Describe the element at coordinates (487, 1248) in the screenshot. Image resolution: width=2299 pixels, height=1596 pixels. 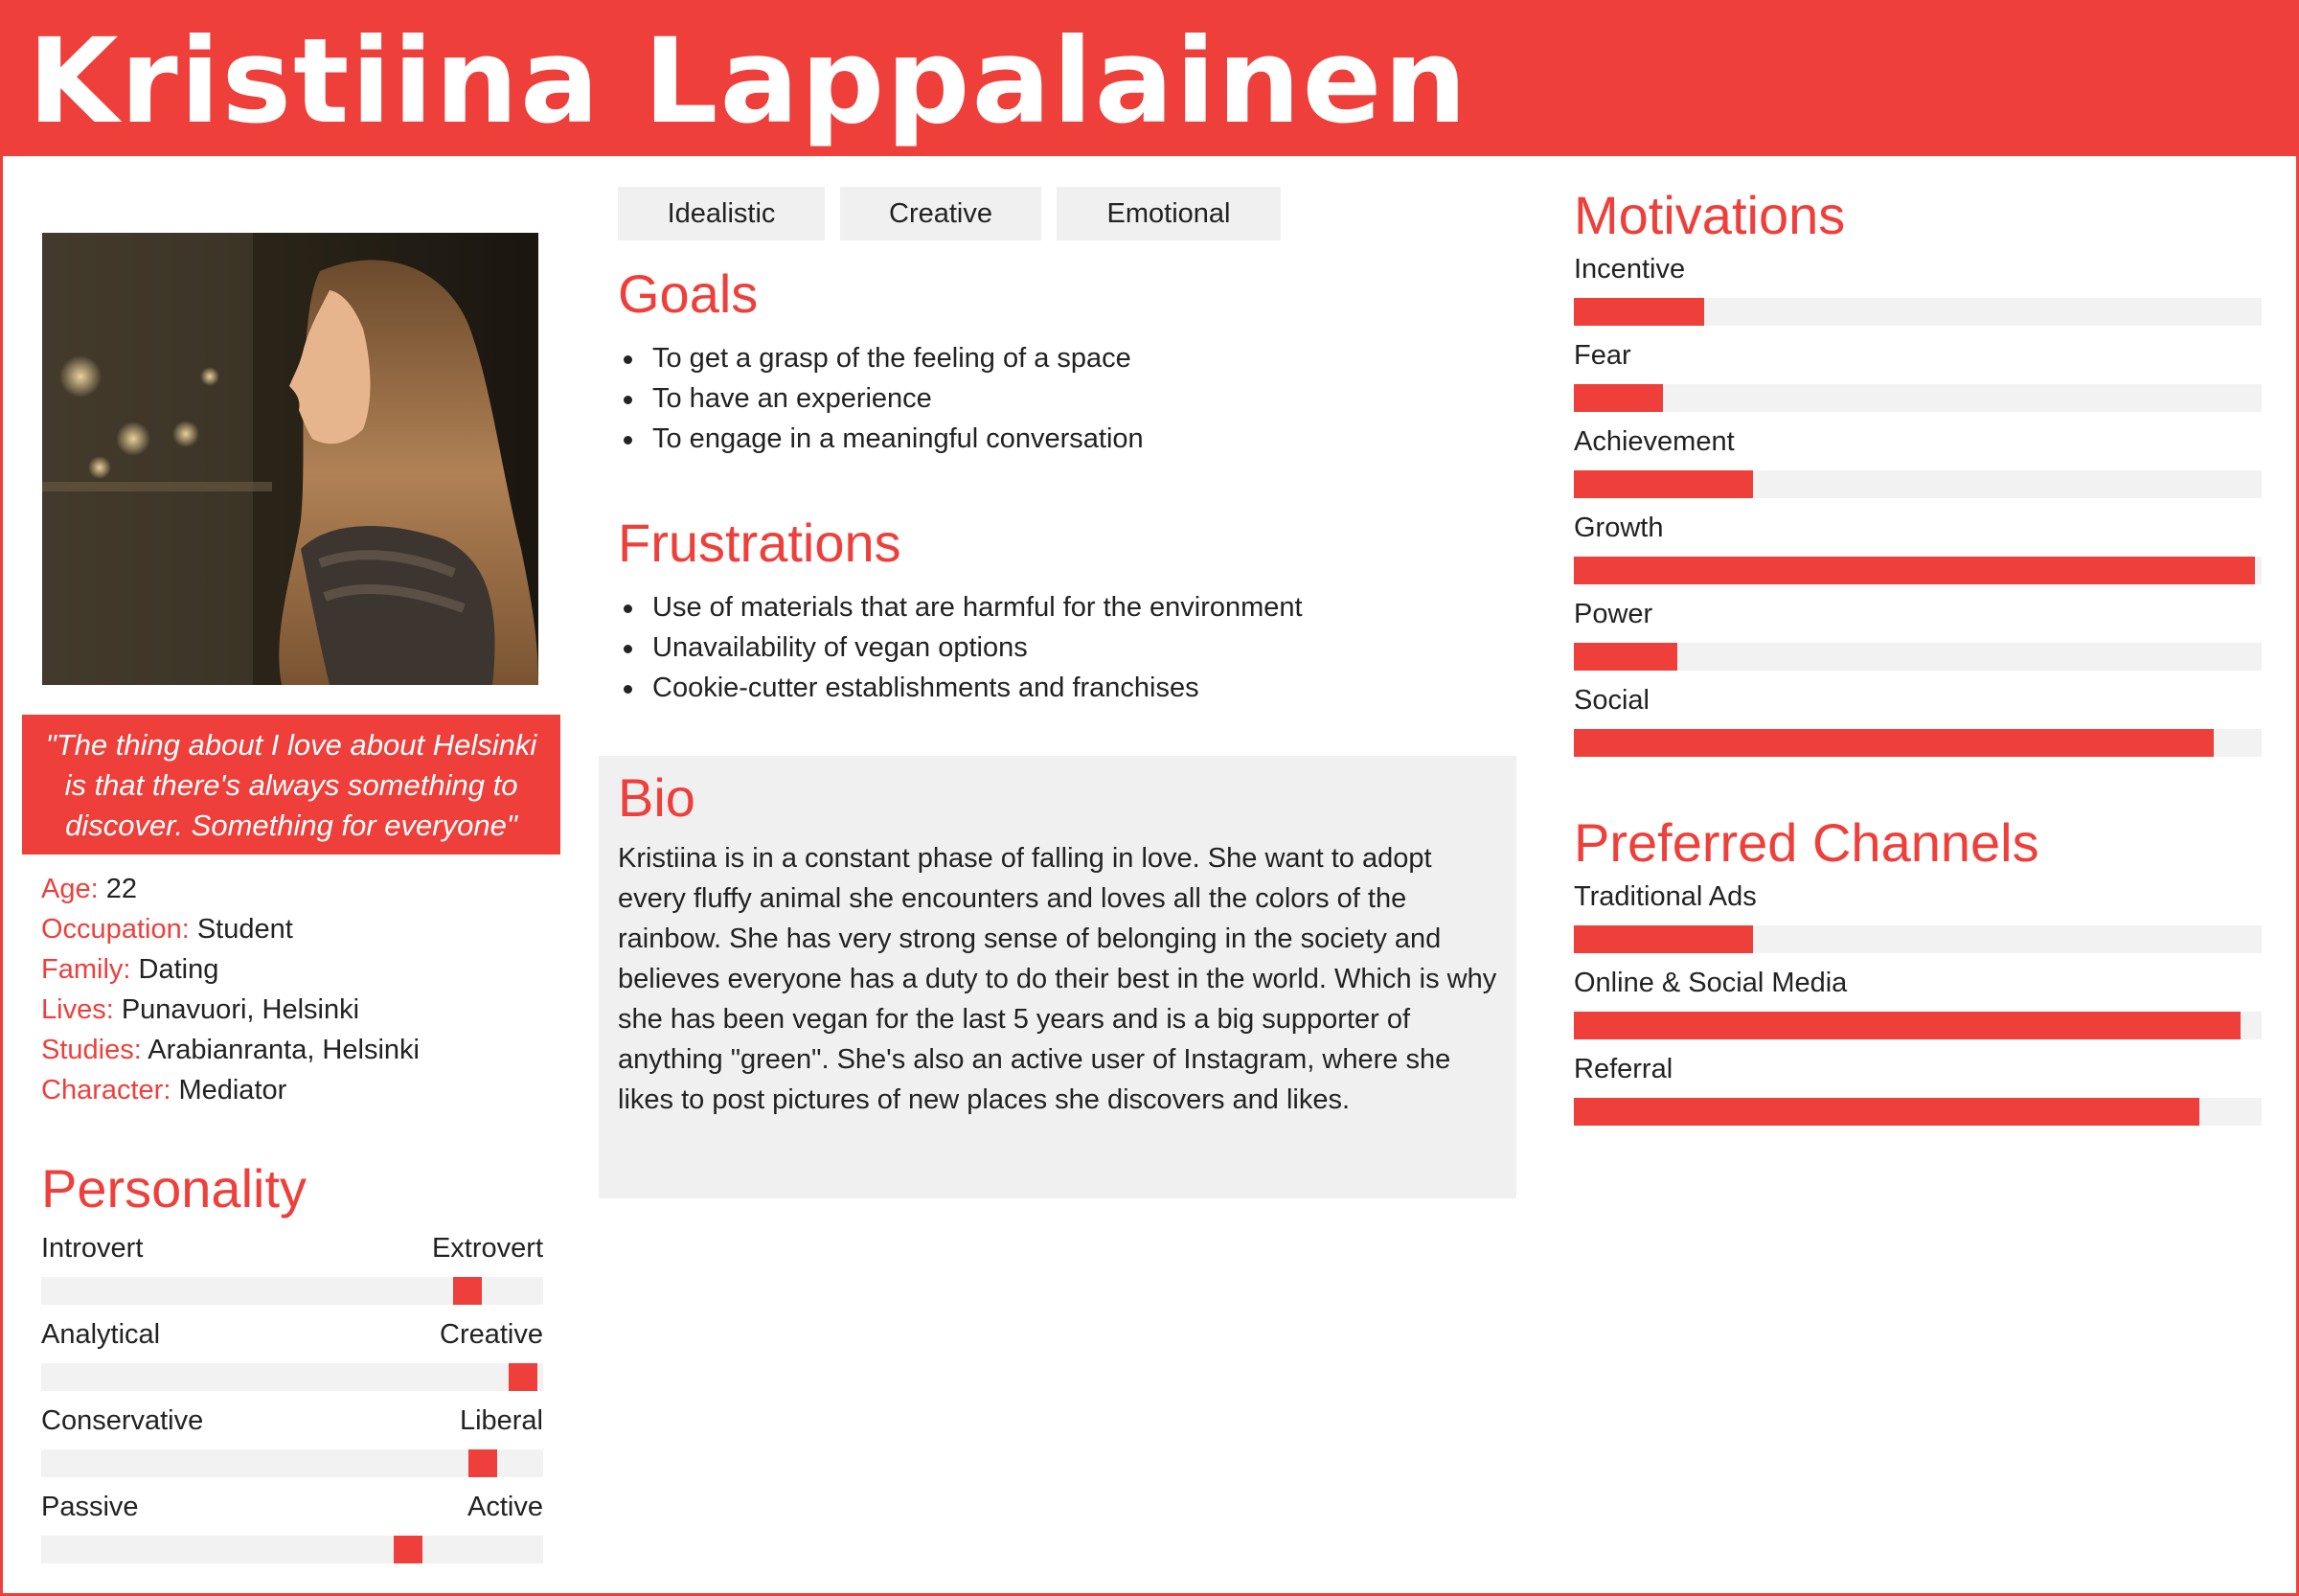
I see `slider-right-label: Extrovert` at that location.